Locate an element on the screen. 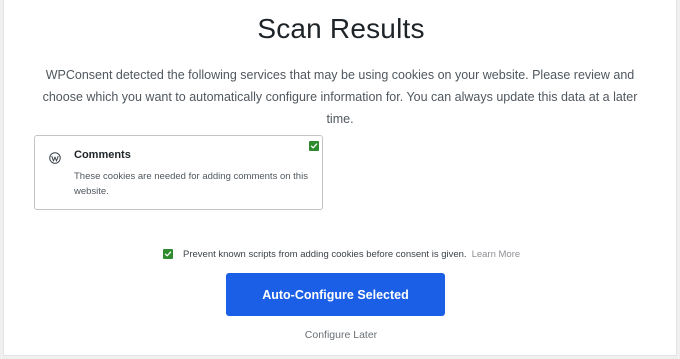  wordpress-icon is located at coordinates (55, 157).